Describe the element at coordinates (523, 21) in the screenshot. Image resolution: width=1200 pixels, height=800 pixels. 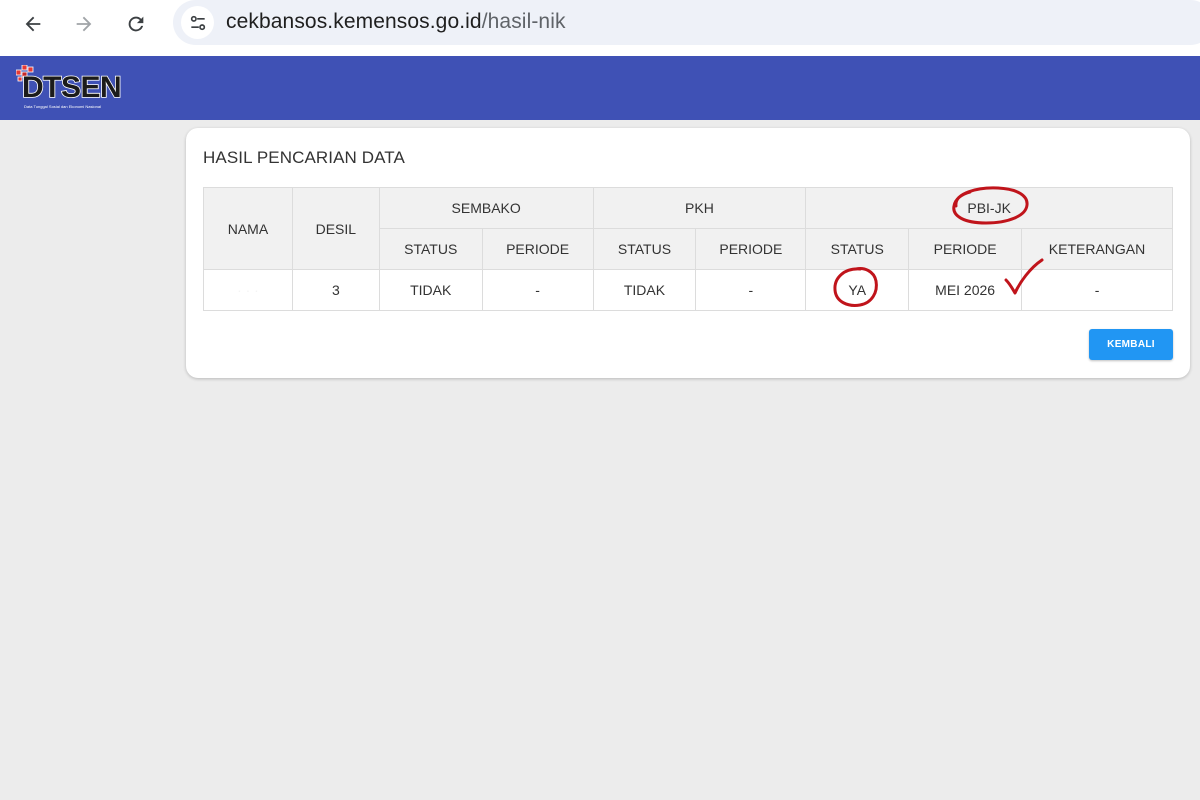
I see `url-path: /hasil-nik` at that location.